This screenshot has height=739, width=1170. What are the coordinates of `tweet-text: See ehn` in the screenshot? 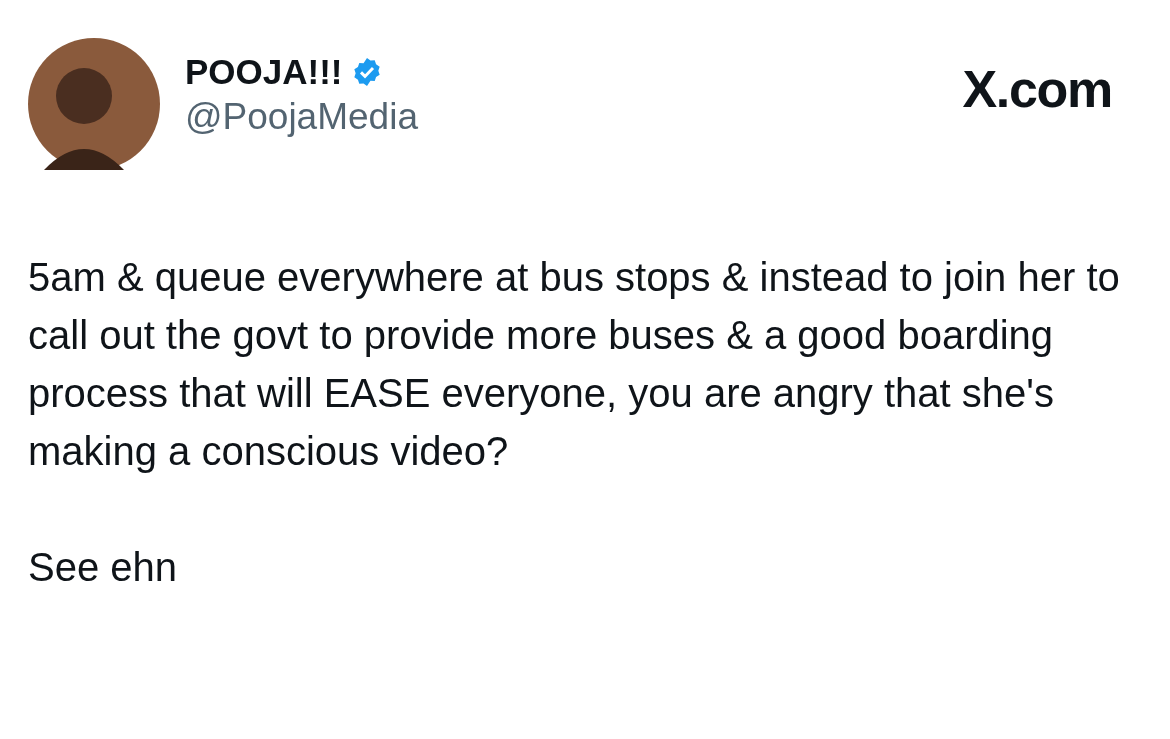 It's located at (103, 567).